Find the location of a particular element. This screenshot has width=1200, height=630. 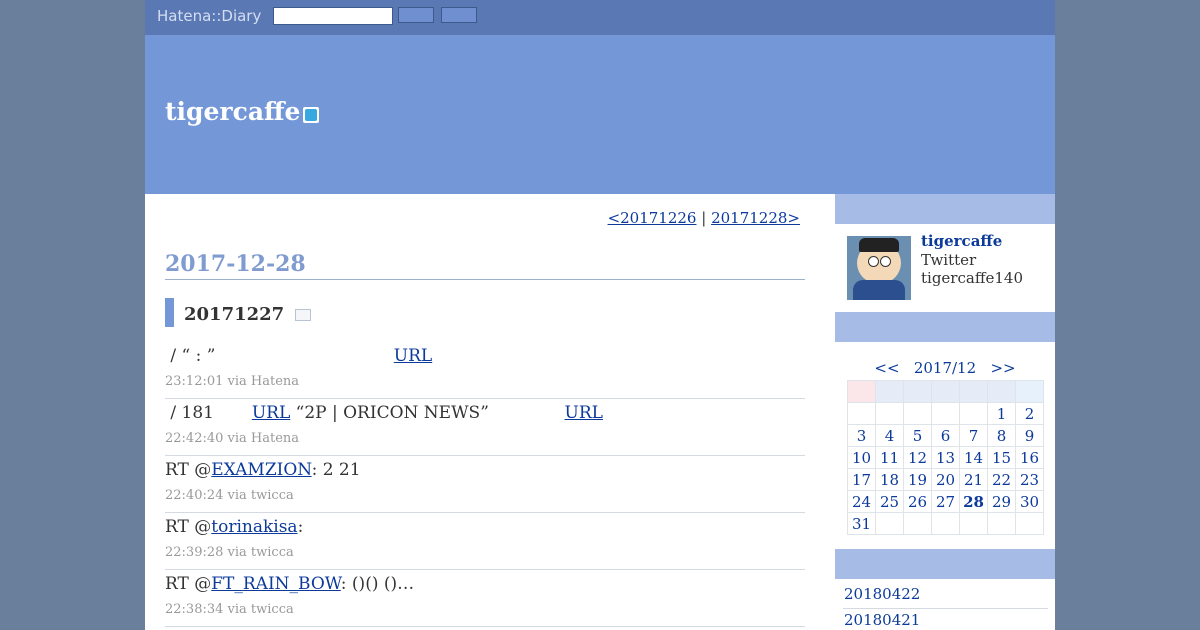

calendar-day: 25 is located at coordinates (889, 501).